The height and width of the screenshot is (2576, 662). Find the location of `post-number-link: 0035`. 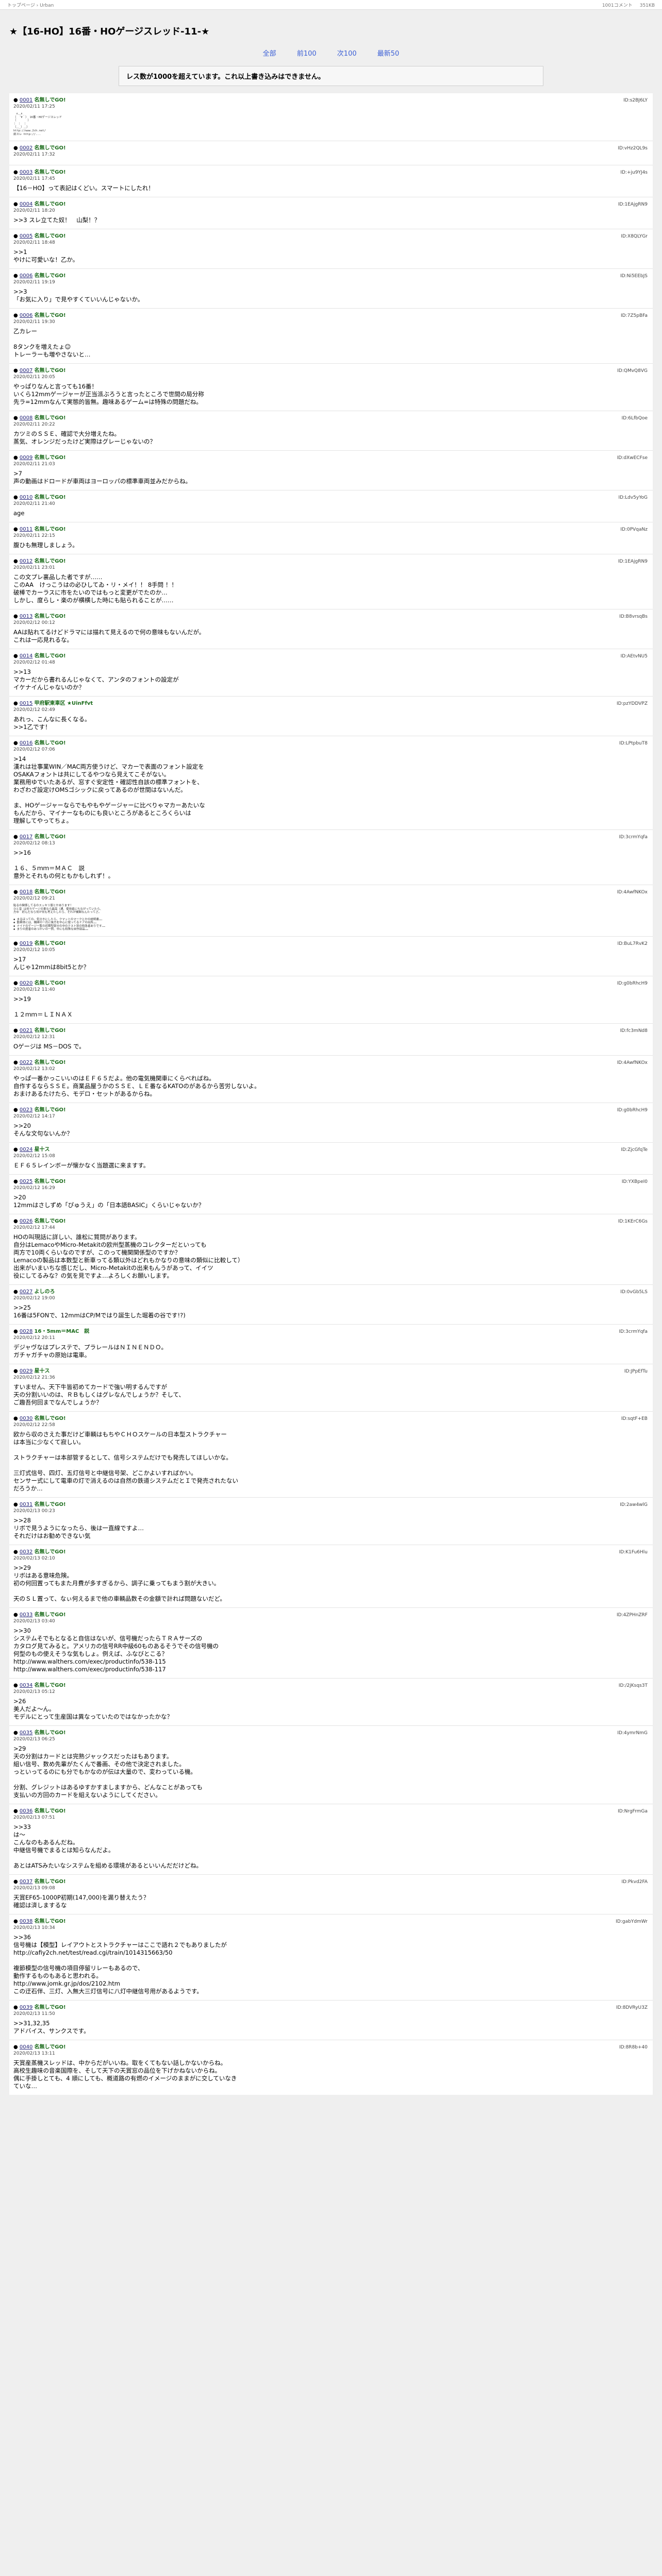

post-number-link: 0035 is located at coordinates (26, 1733).